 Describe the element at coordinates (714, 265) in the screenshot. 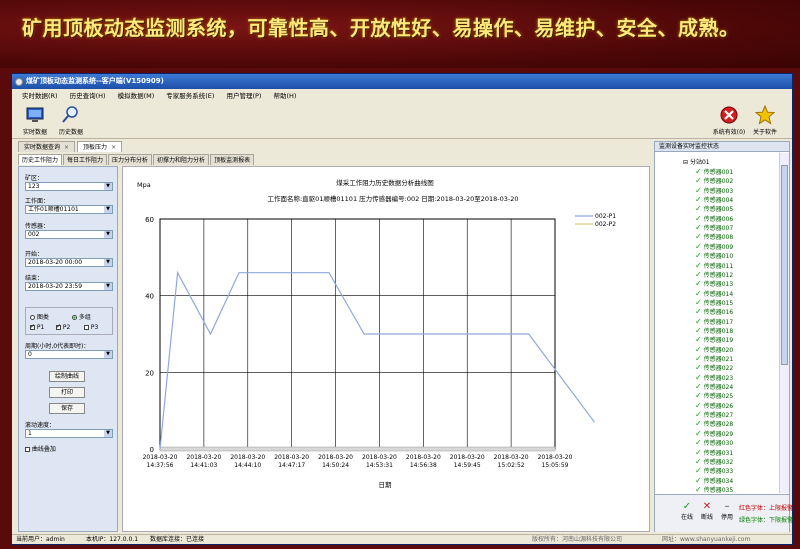

I see `tree-item-sensor: ✓ 传感器011` at that location.